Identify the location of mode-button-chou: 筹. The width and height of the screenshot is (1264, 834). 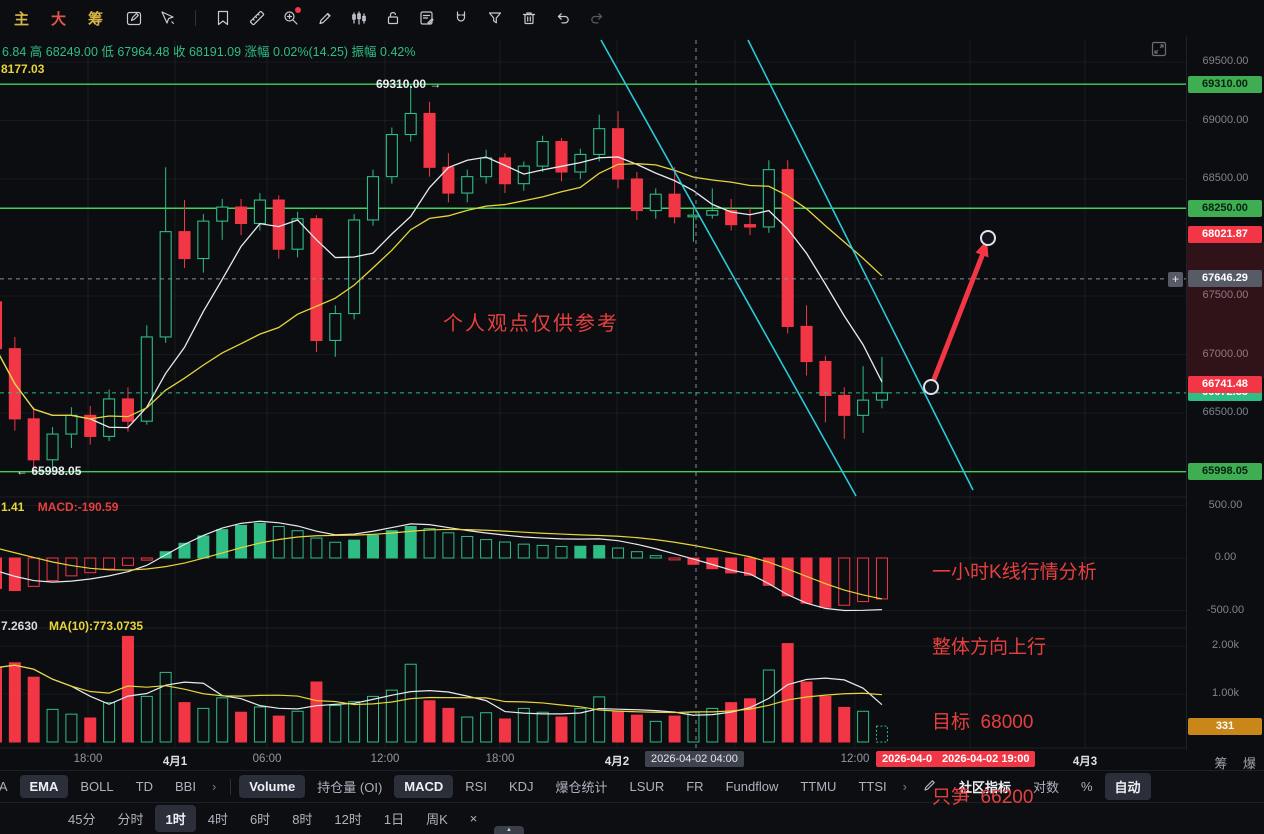
(95, 18).